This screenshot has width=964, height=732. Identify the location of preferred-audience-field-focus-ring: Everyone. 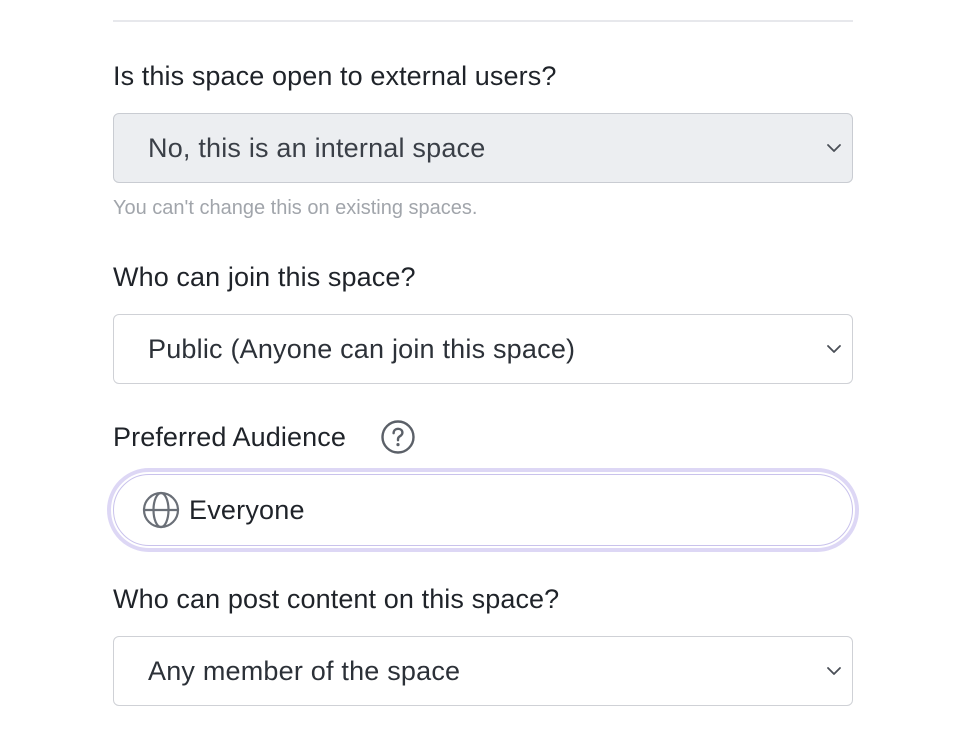
(483, 510).